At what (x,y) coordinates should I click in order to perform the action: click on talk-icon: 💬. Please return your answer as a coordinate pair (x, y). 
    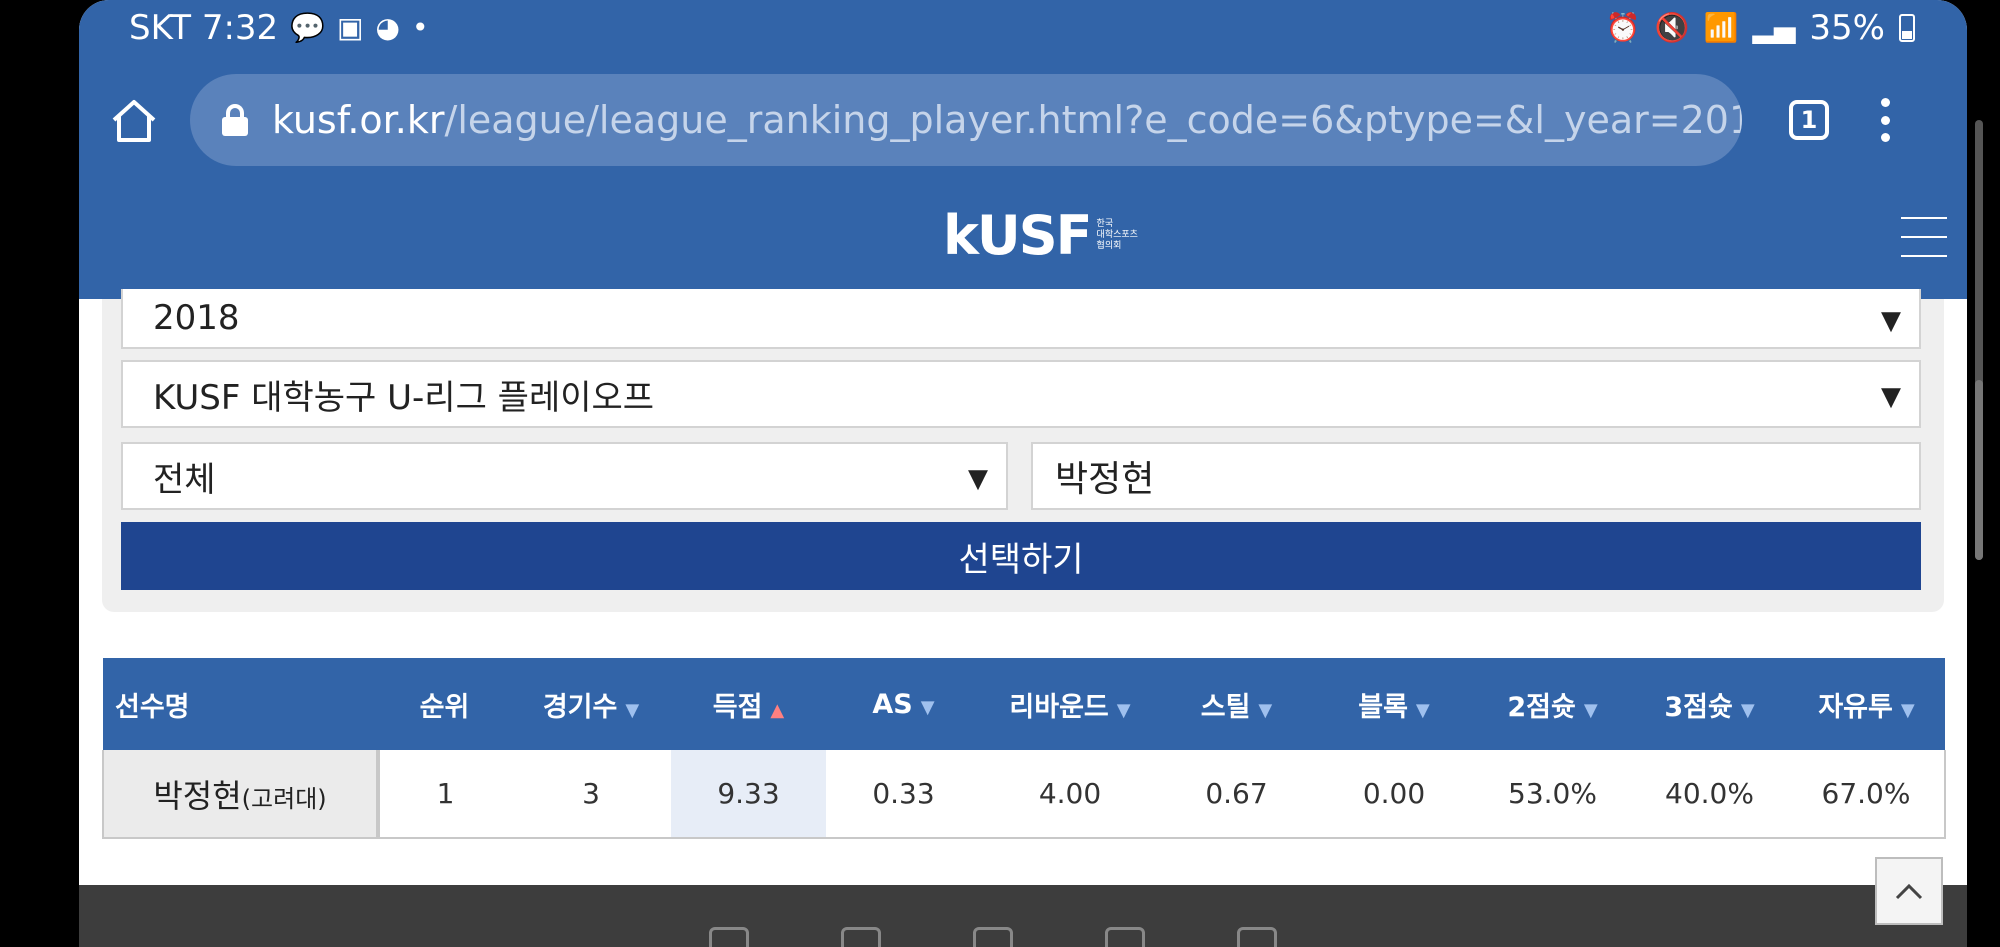
    Looking at the image, I should click on (308, 27).